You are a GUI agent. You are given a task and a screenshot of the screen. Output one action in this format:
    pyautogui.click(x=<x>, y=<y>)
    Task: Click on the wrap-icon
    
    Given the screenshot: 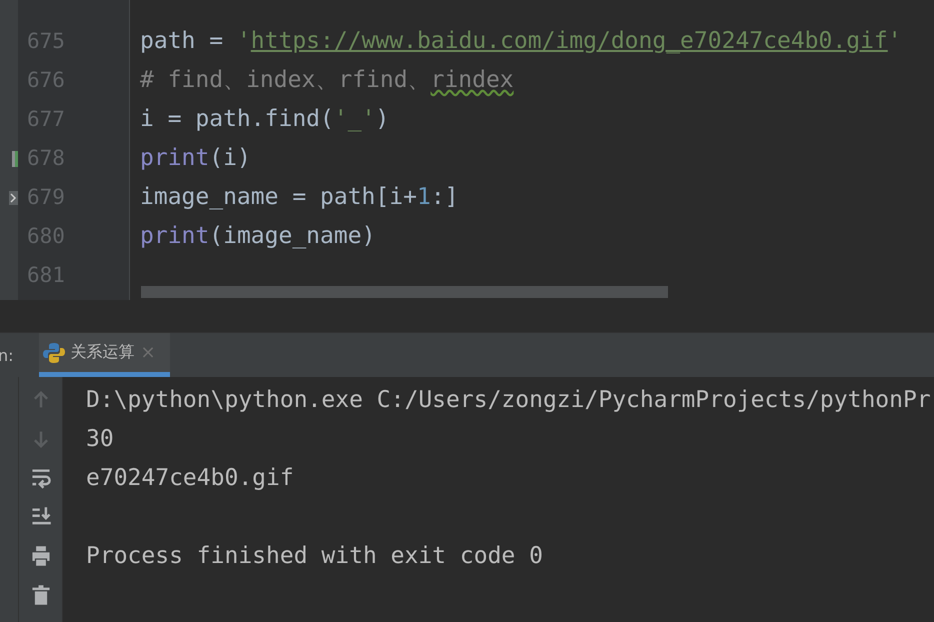 What is the action you would take?
    pyautogui.click(x=41, y=478)
    